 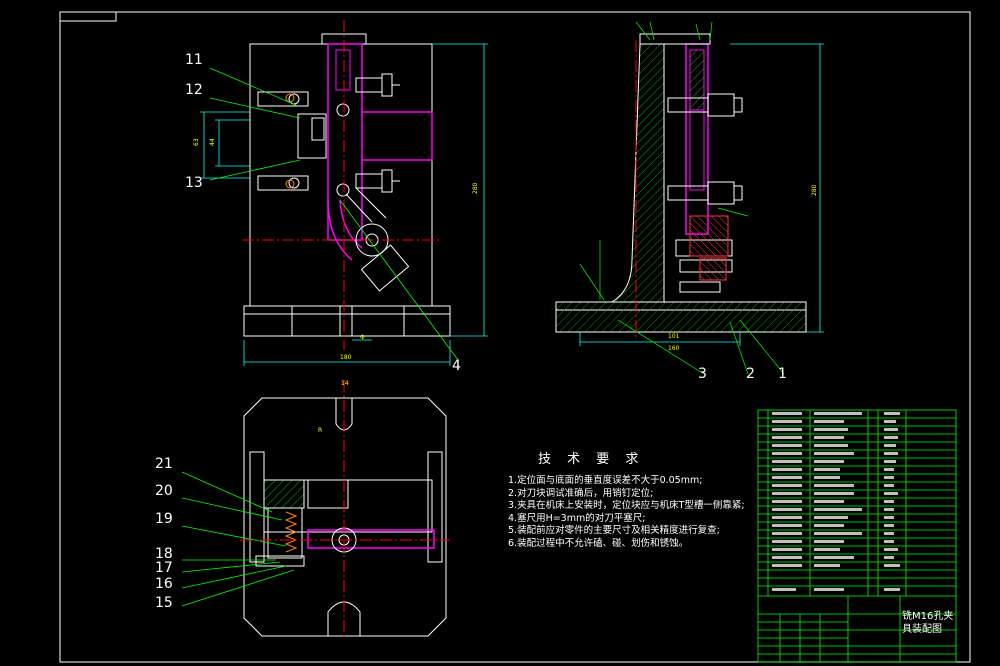 I want to click on balloon-3: 3, so click(x=702, y=374).